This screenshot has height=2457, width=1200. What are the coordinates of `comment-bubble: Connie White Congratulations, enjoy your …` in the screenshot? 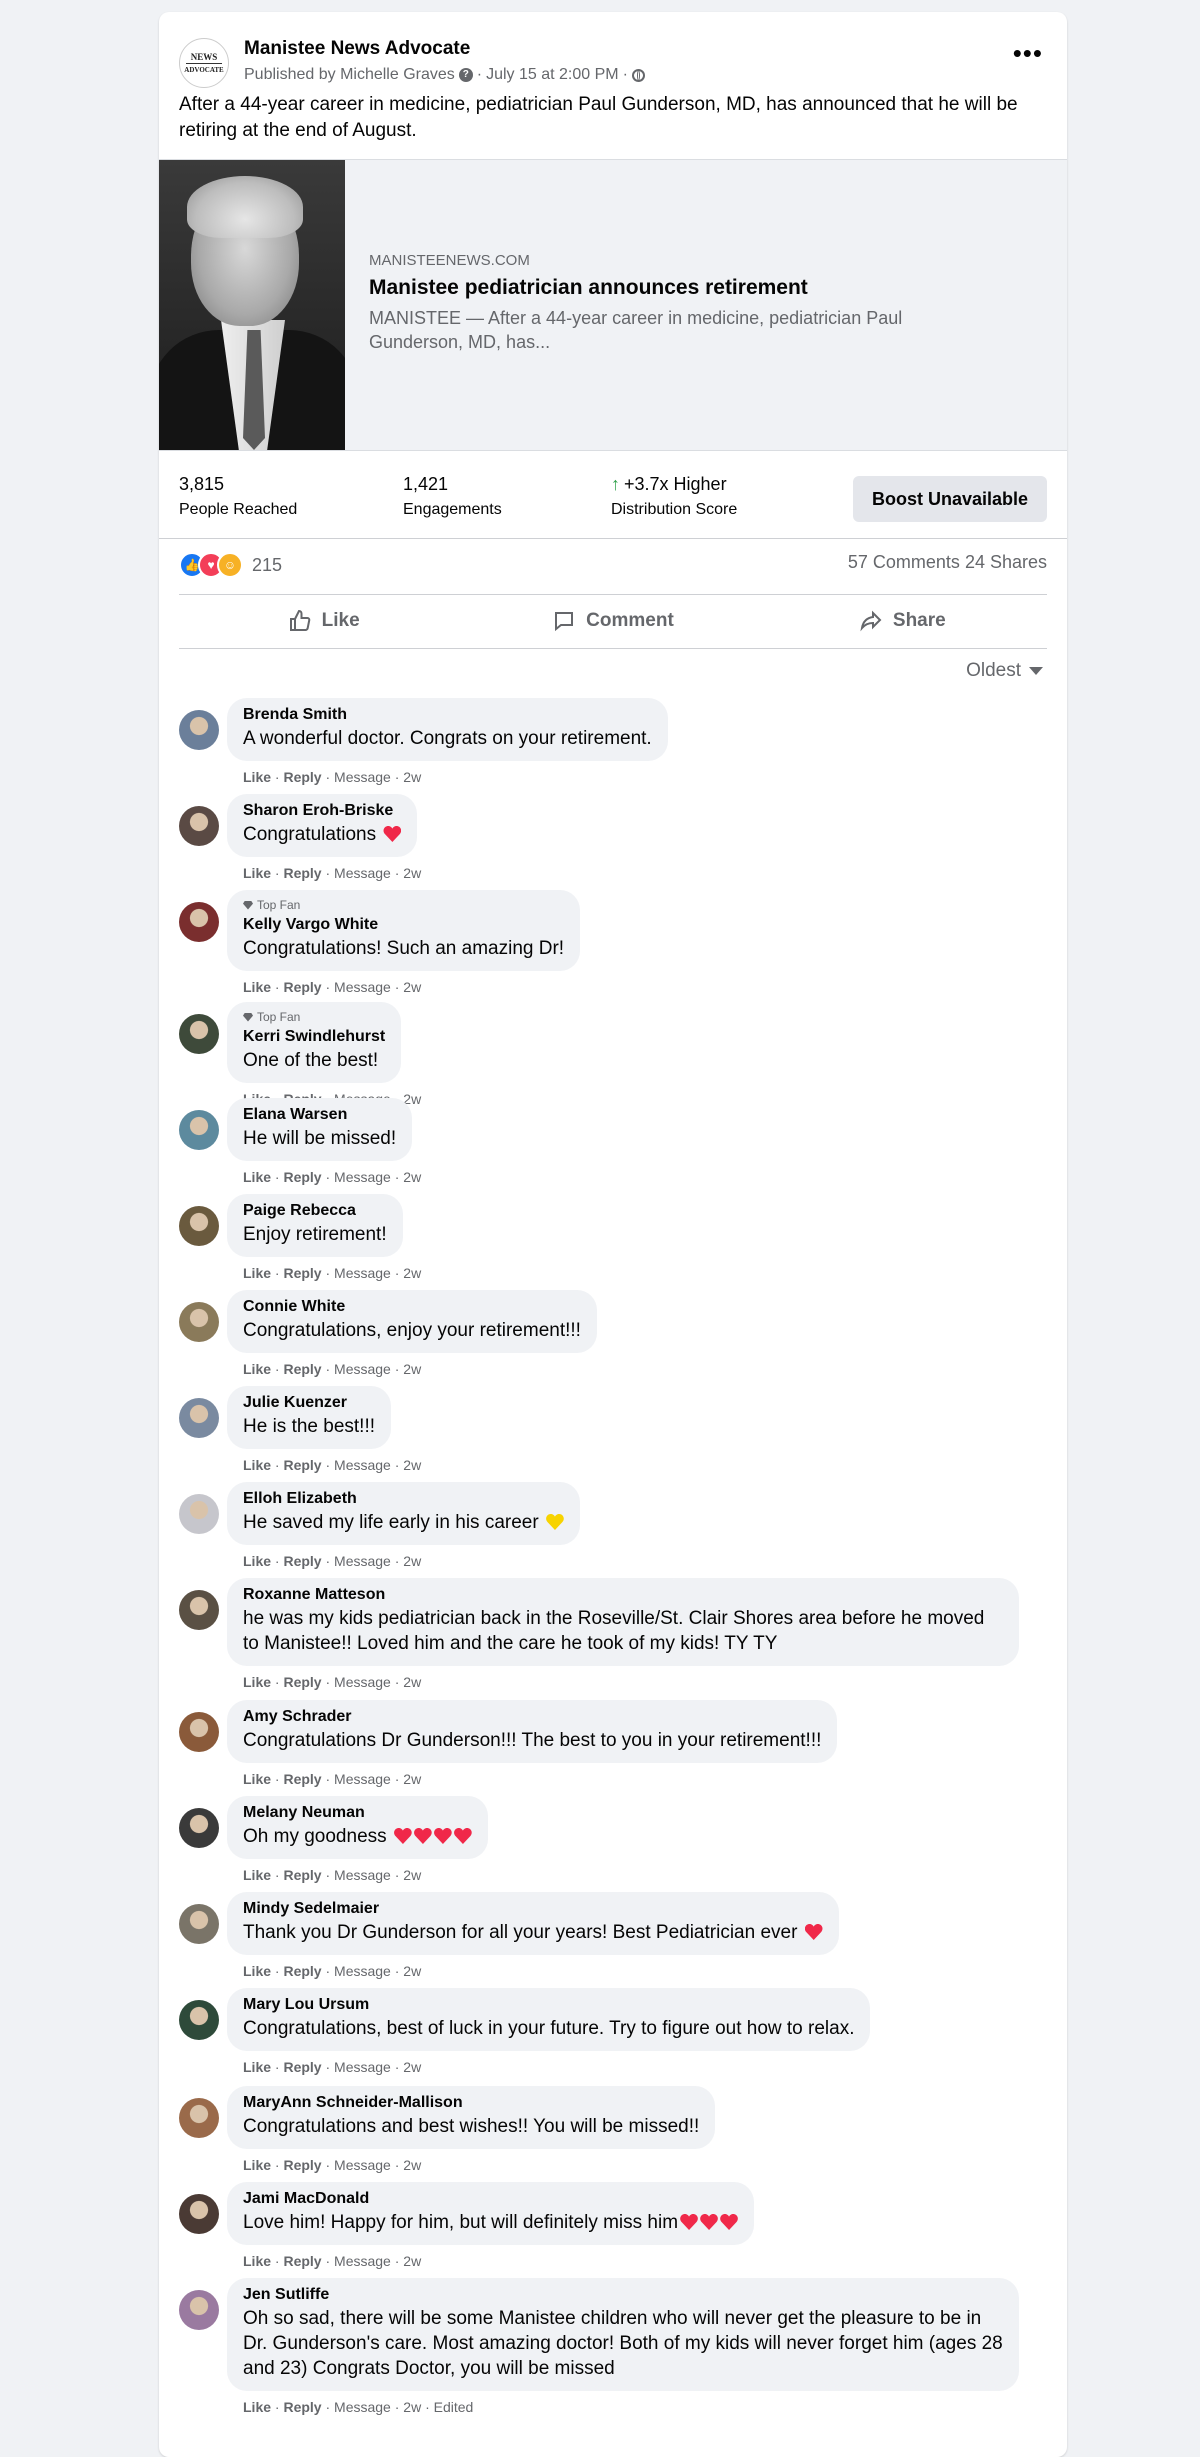 It's located at (412, 1321).